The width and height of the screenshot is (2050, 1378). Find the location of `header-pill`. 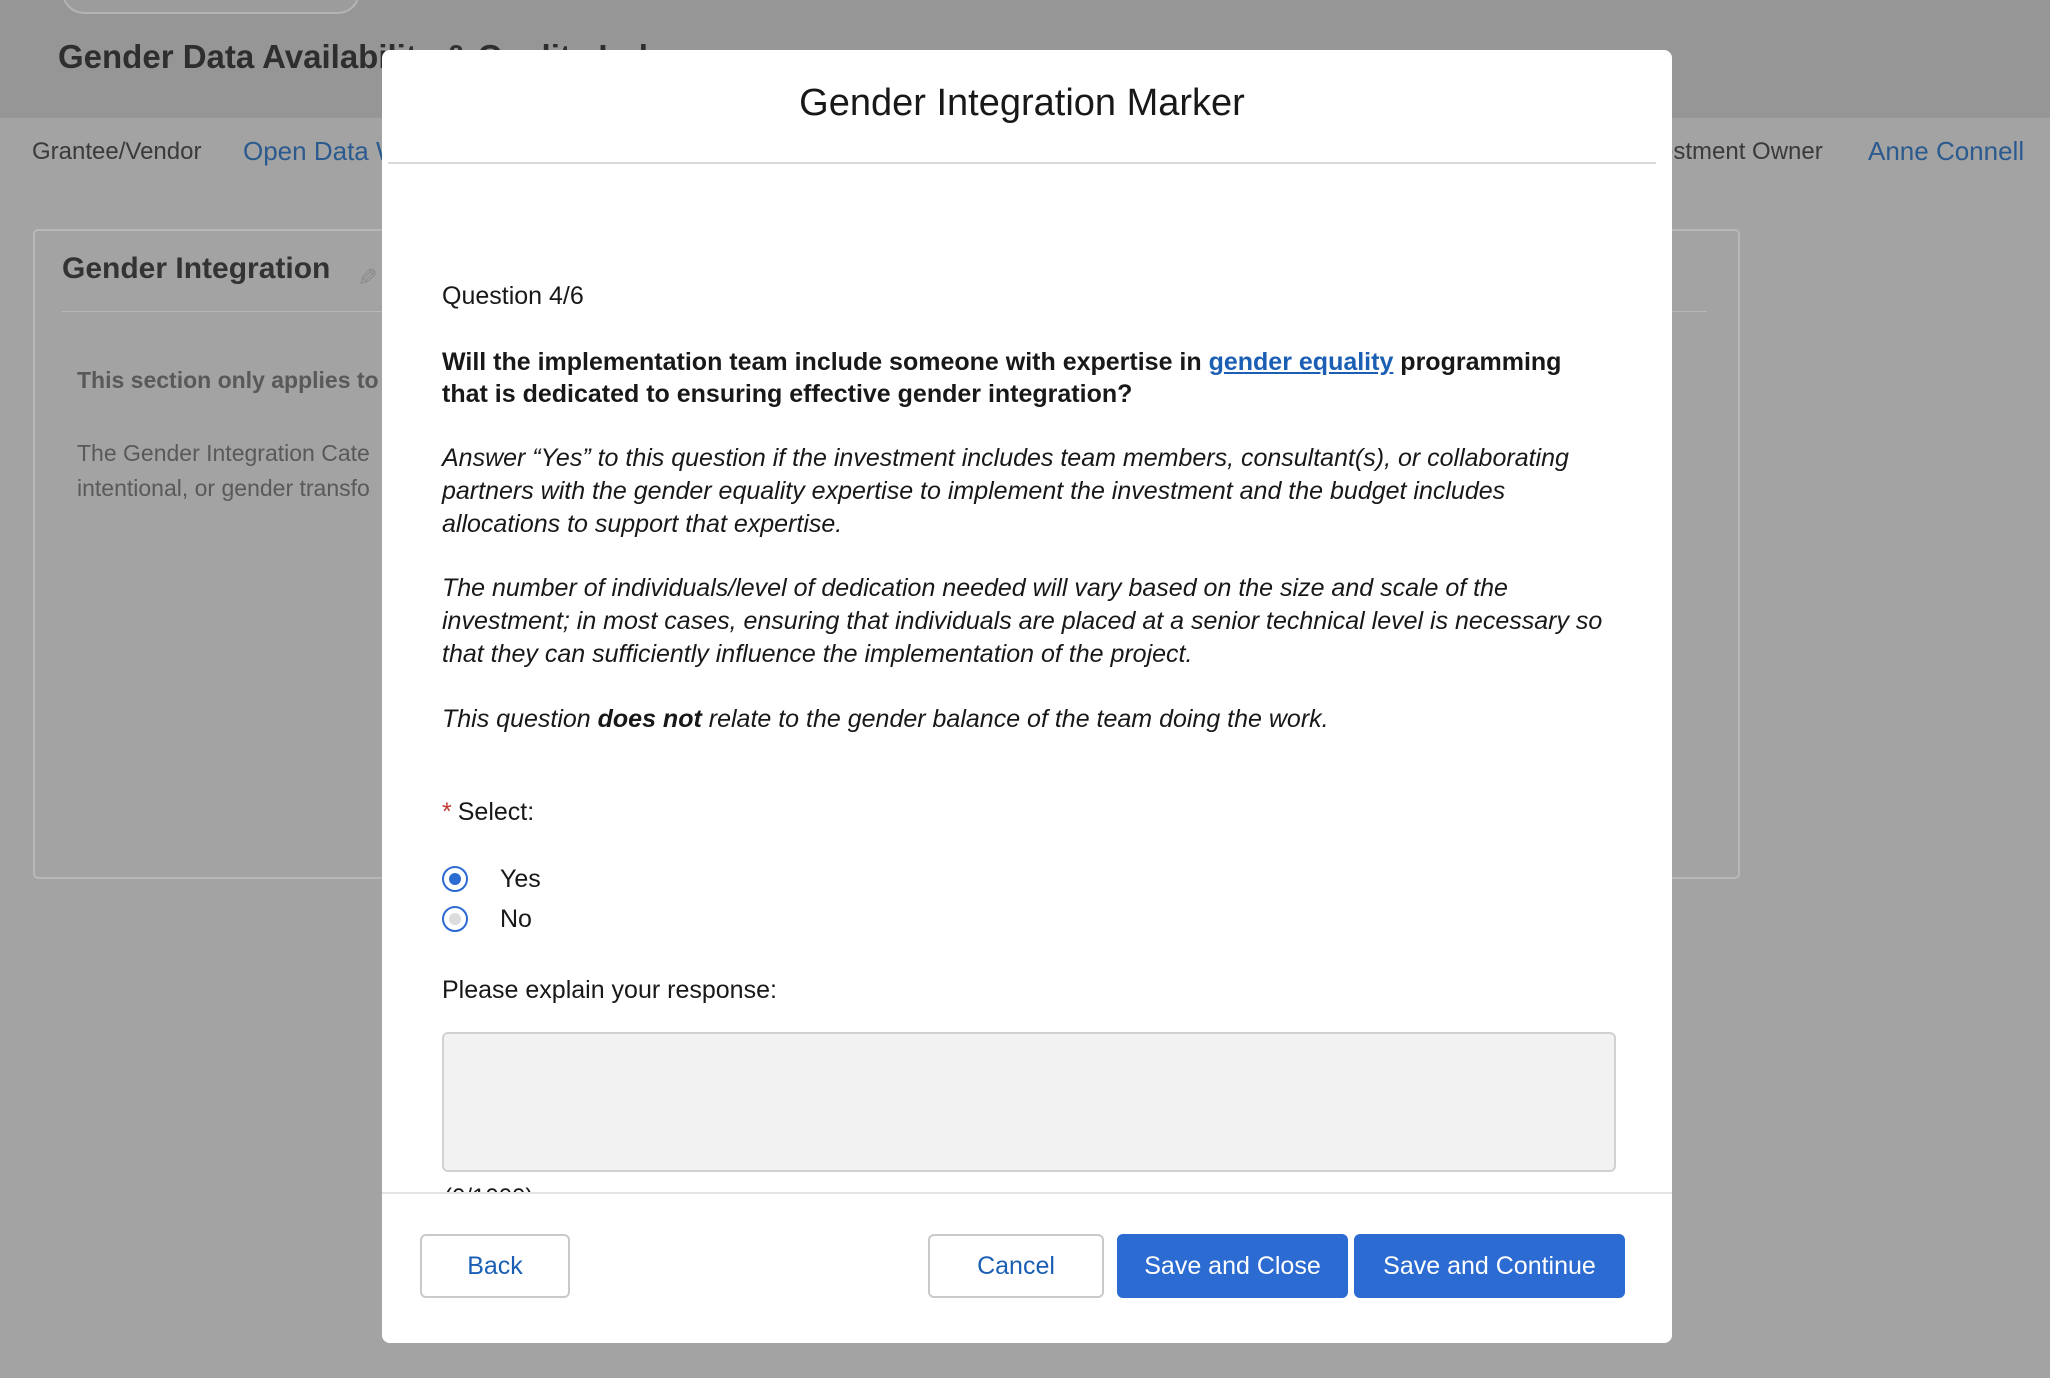

header-pill is located at coordinates (211, 7).